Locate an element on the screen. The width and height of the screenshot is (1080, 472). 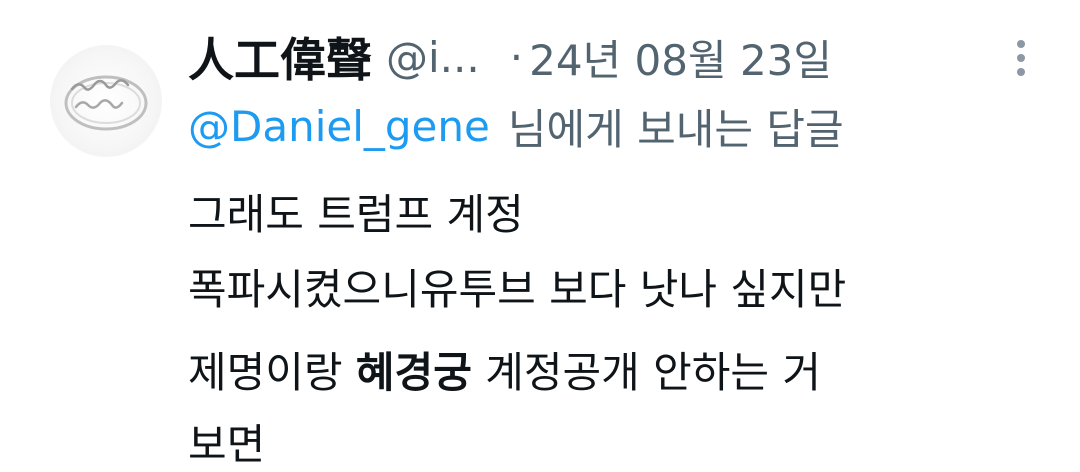
reply-context: @Daniel_gene 님에게 보내는 답글 is located at coordinates (516, 126).